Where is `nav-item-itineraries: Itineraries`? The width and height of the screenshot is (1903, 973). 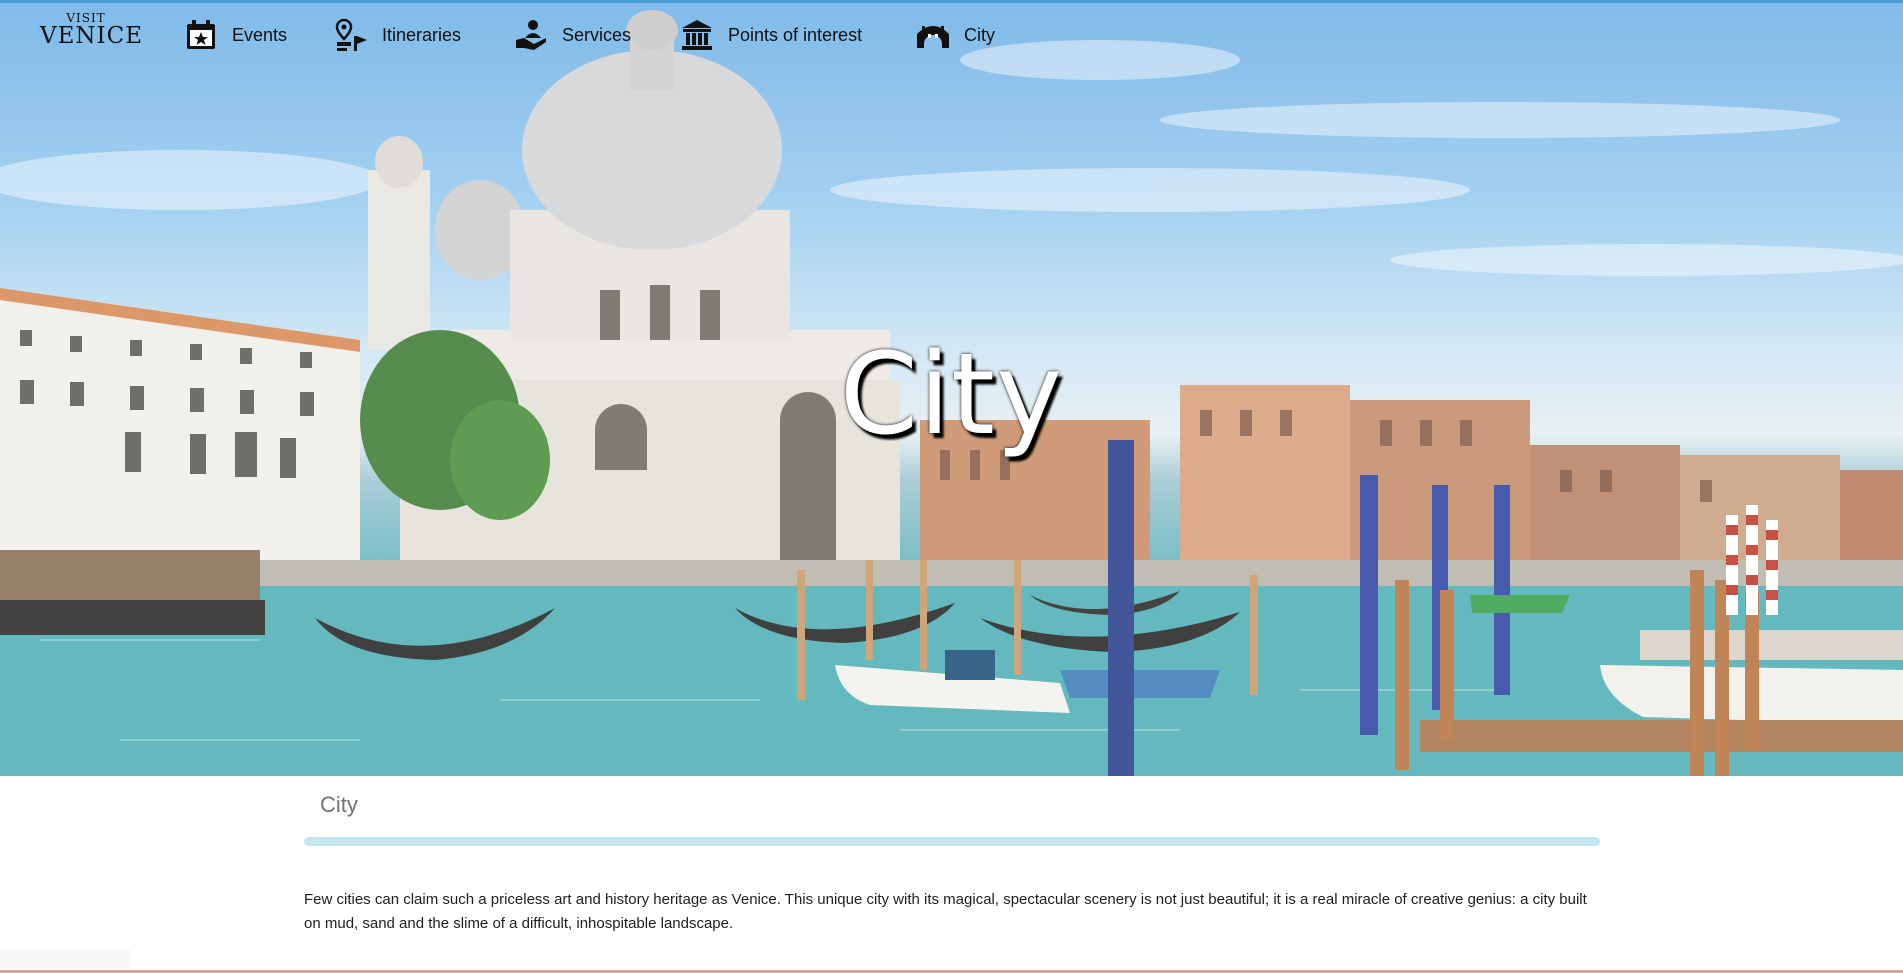 nav-item-itineraries: Itineraries is located at coordinates (397, 35).